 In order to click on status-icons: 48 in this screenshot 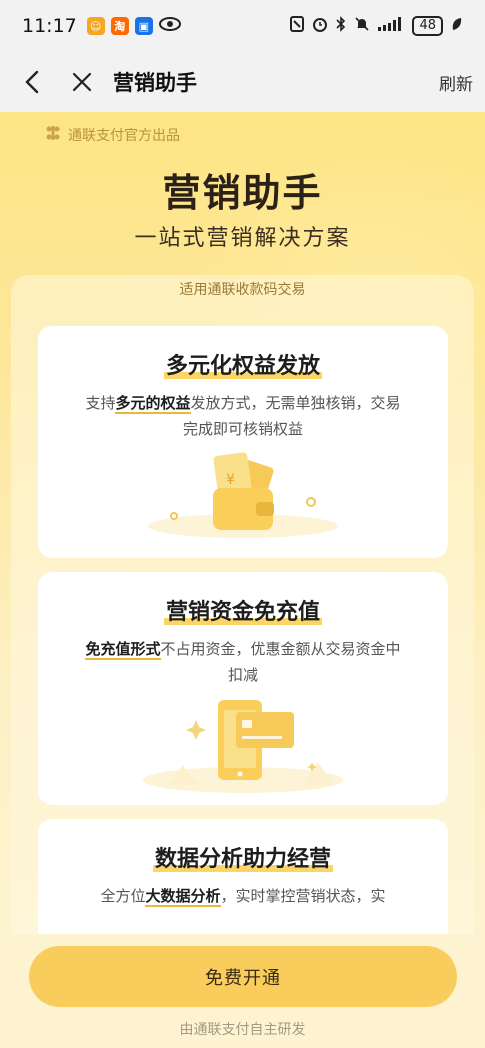, I will do `click(376, 26)`.